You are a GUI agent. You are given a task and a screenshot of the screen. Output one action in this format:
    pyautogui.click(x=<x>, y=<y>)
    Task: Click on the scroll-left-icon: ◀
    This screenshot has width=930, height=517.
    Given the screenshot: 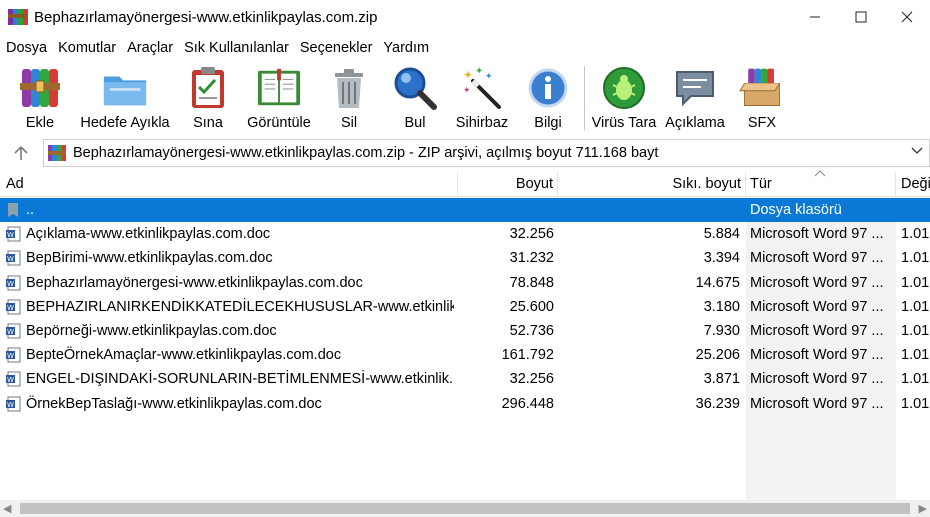 What is the action you would take?
    pyautogui.click(x=7, y=508)
    